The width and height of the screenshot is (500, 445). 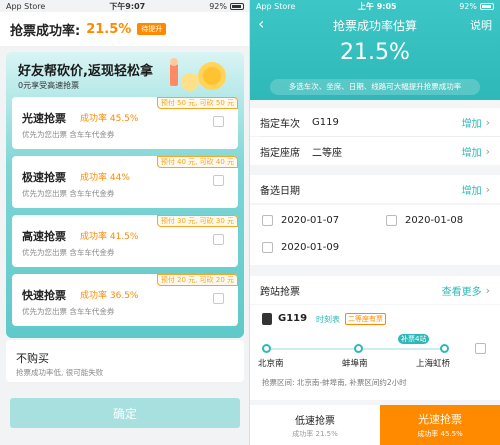 I want to click on status-bar-right: App Store 上午 9:05 92%, so click(x=375, y=6).